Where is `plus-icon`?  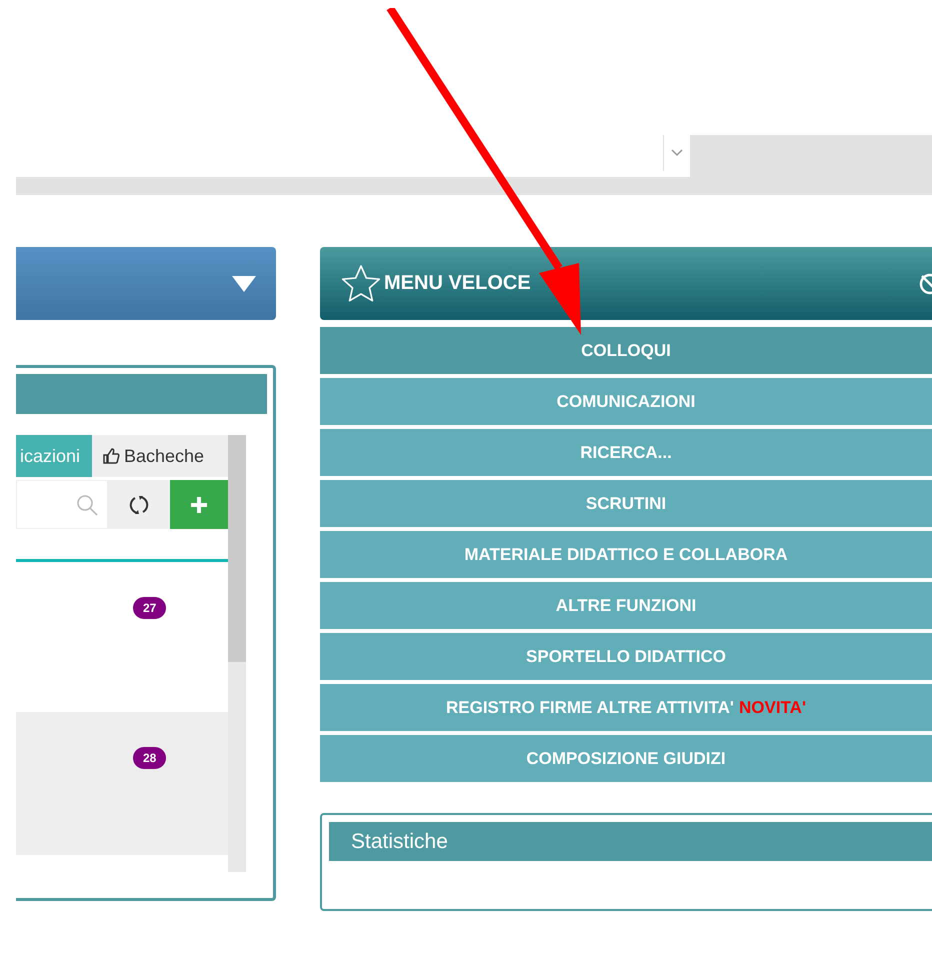 plus-icon is located at coordinates (199, 505).